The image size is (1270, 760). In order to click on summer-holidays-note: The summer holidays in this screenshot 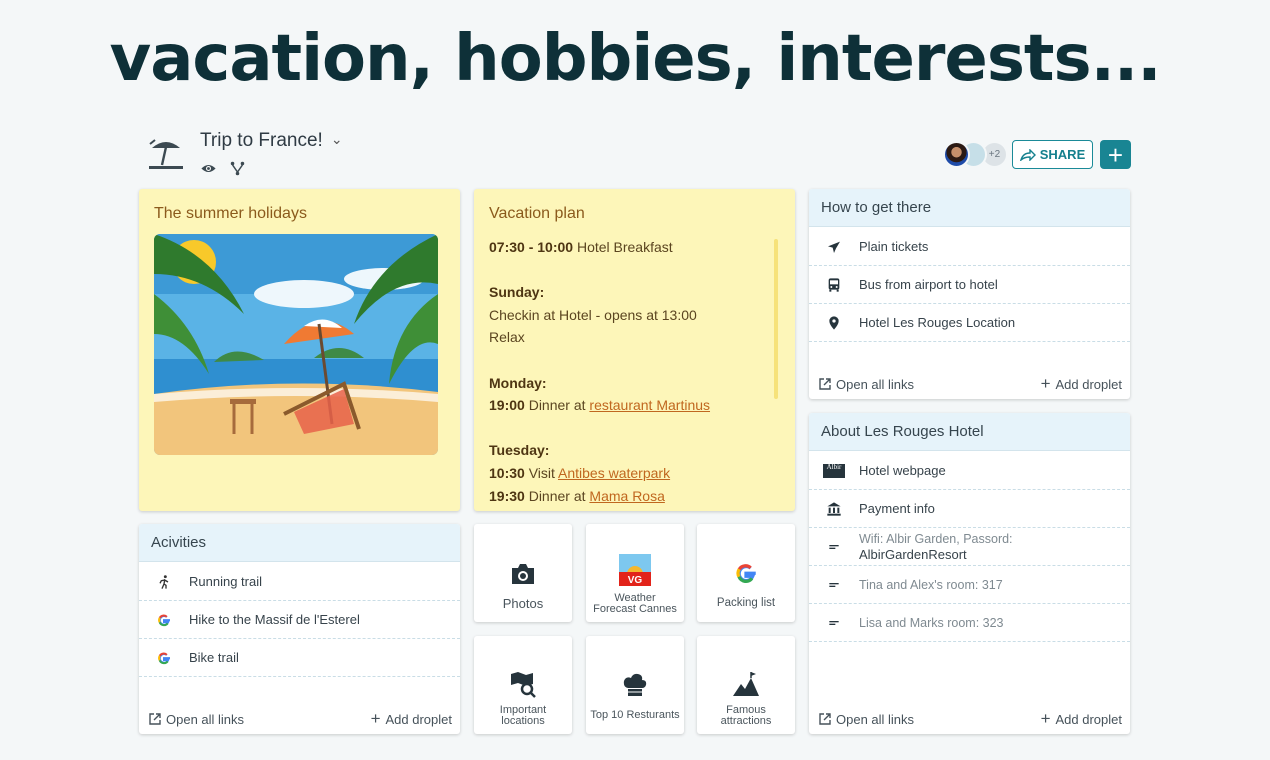, I will do `click(299, 350)`.